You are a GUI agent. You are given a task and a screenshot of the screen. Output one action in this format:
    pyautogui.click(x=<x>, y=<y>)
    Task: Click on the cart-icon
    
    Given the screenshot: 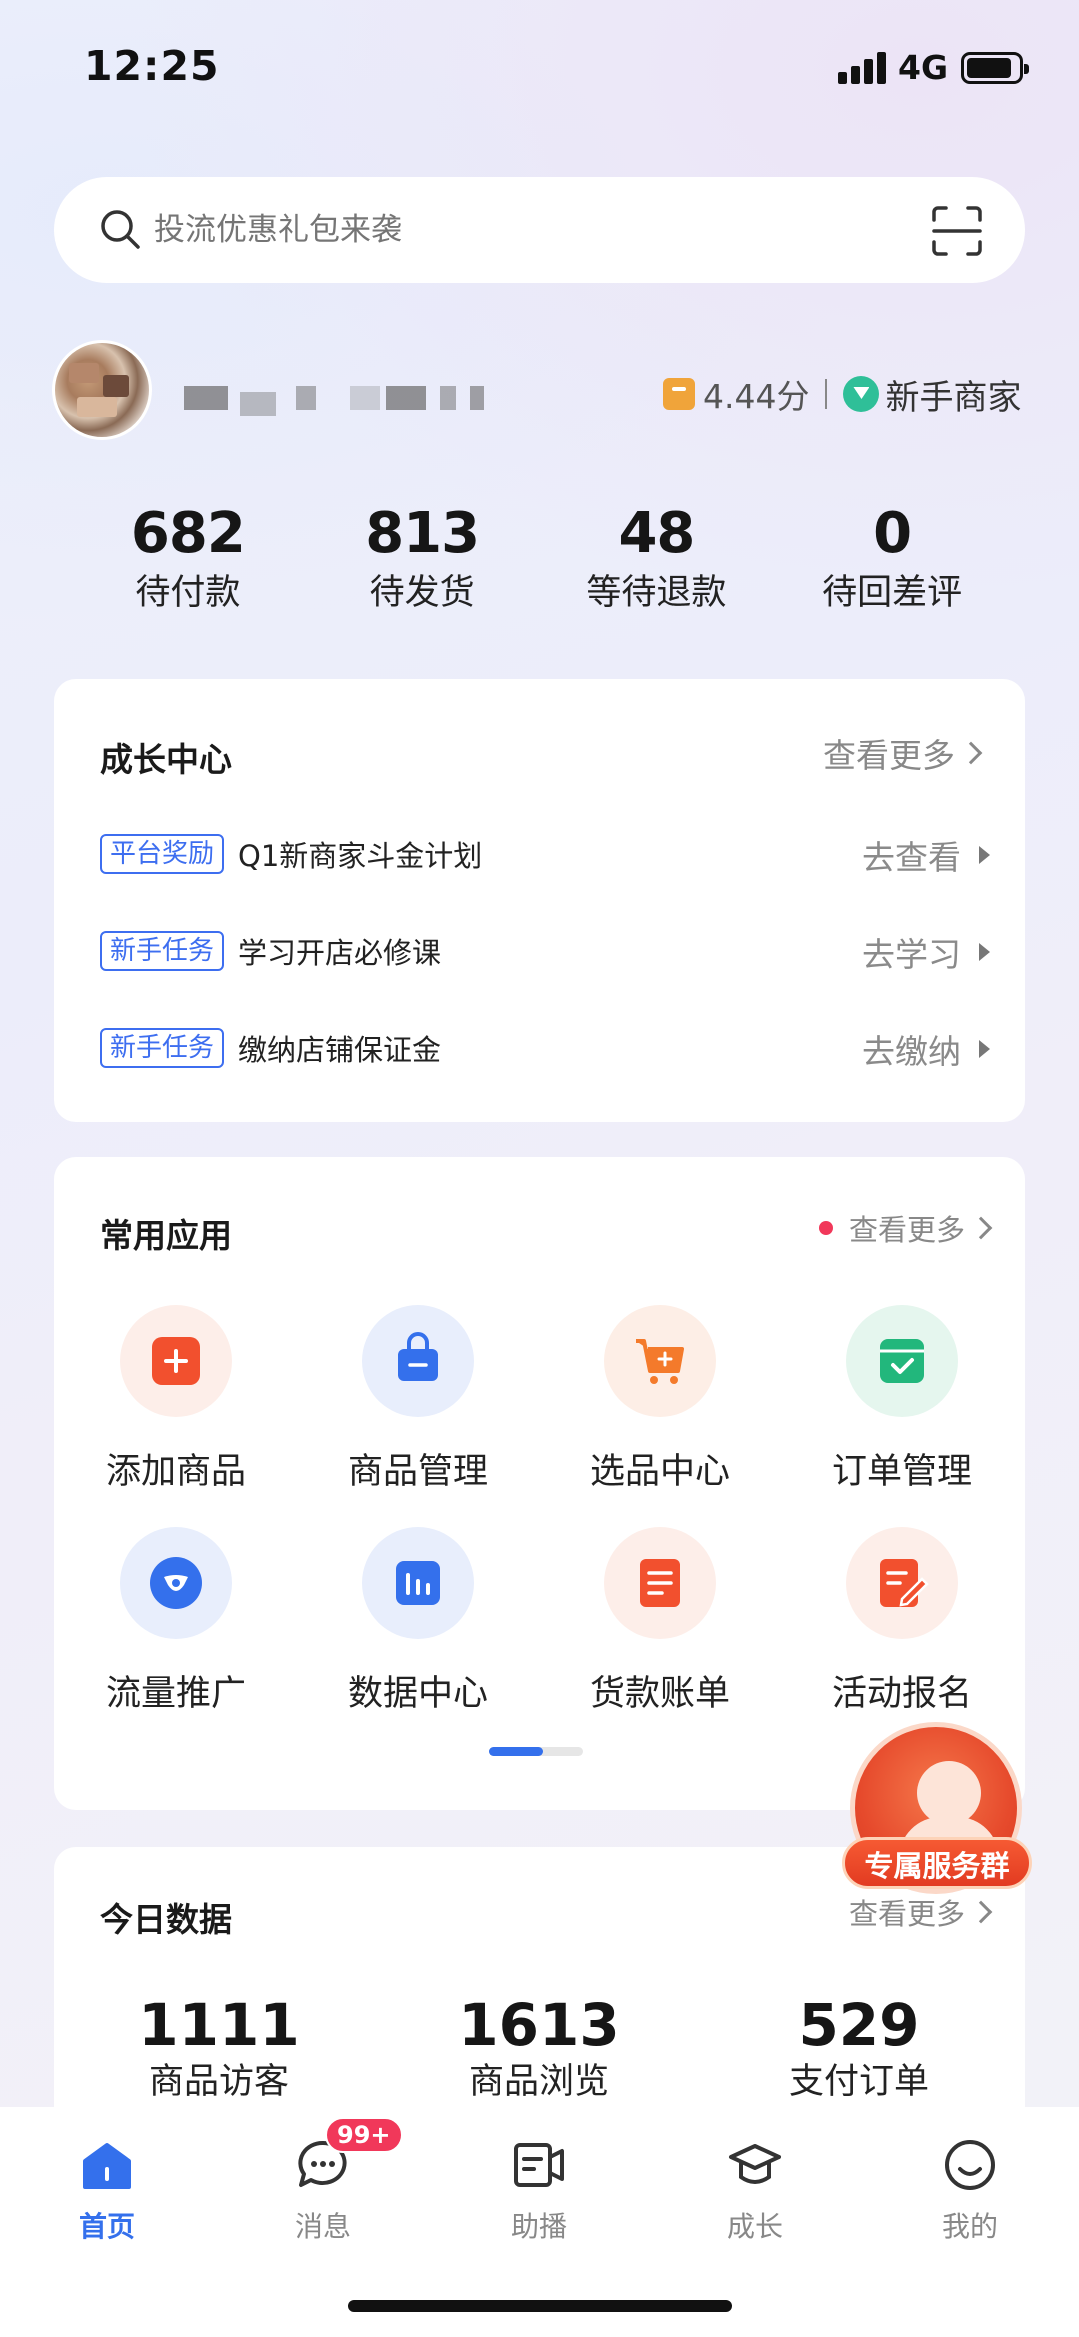 What is the action you would take?
    pyautogui.click(x=660, y=1361)
    